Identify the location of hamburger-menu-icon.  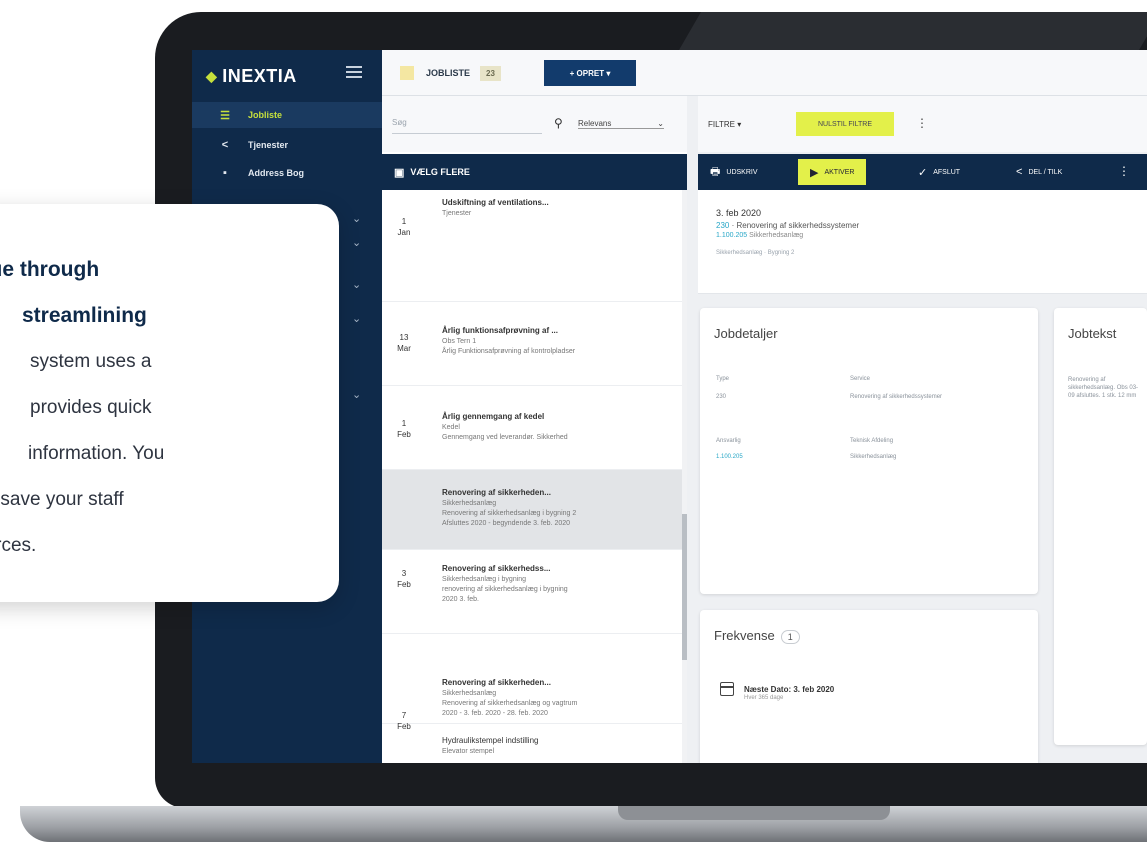
(354, 72).